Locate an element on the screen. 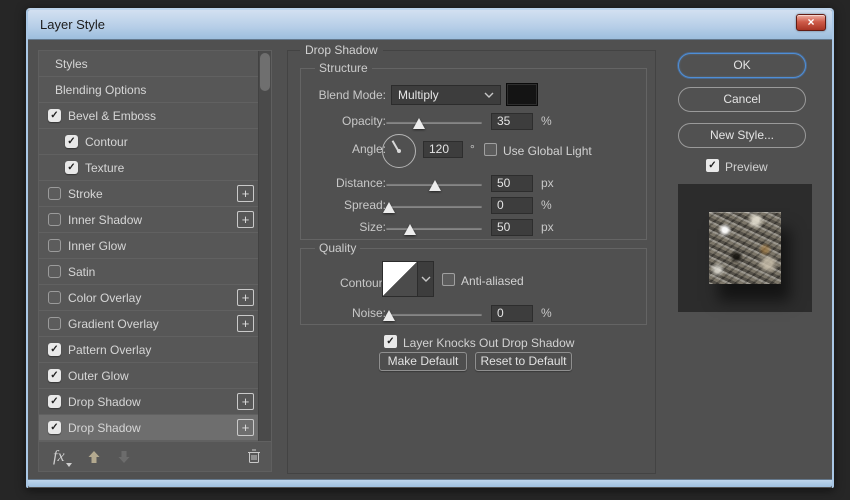 The height and width of the screenshot is (500, 850). quality-legend: Quality is located at coordinates (338, 248).